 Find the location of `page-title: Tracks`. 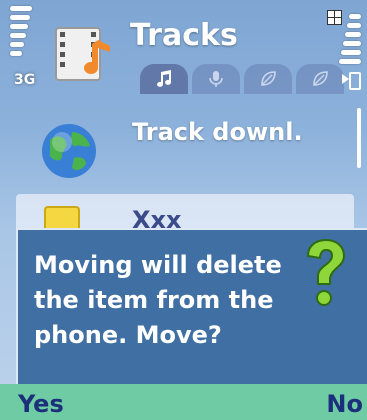

page-title: Tracks is located at coordinates (184, 35).